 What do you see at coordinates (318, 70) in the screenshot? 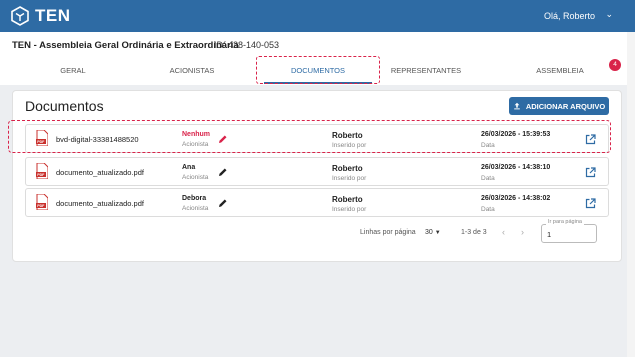
I see `tab-highlight-box` at bounding box center [318, 70].